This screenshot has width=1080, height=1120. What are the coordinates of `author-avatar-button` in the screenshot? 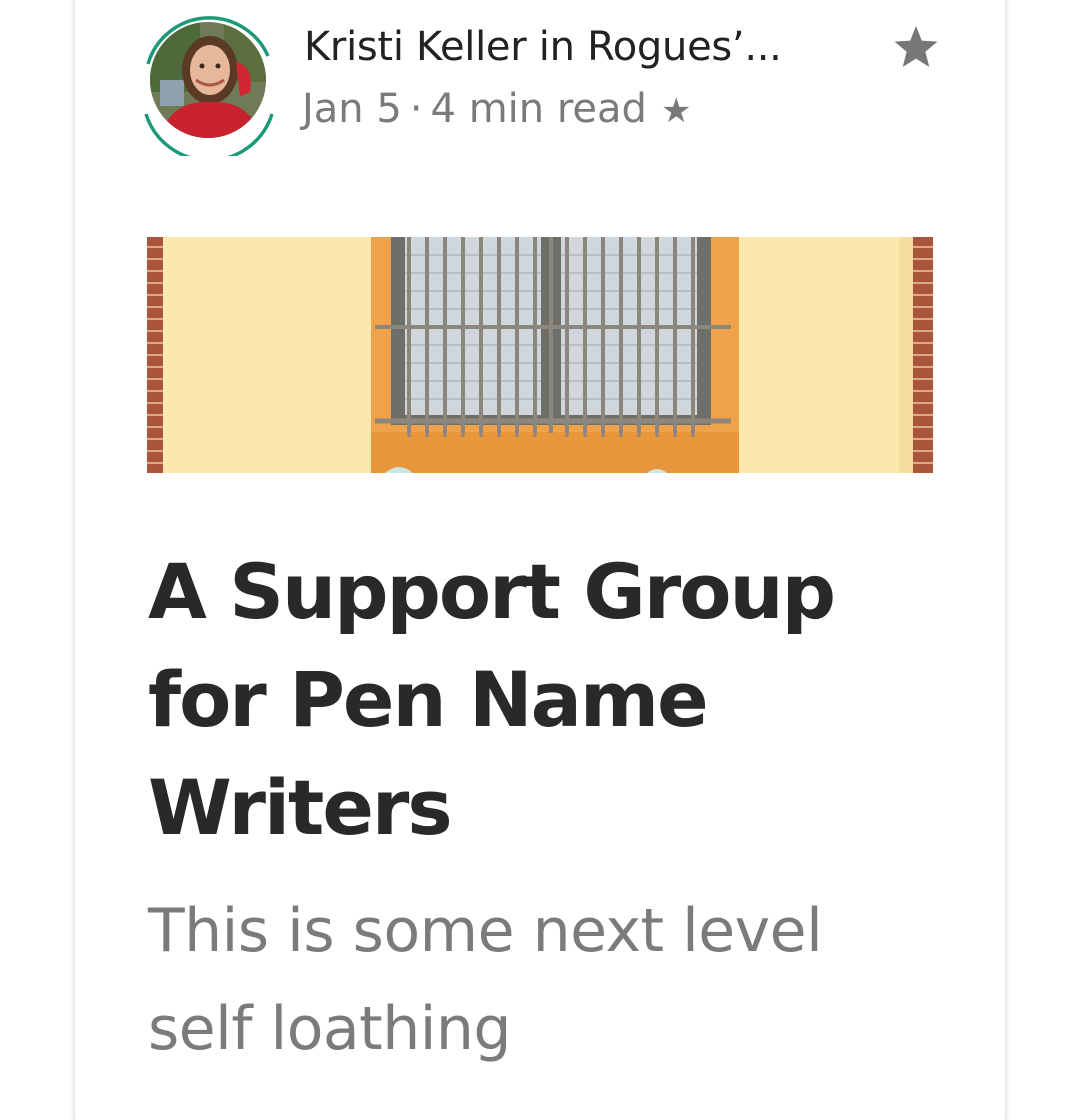 It's located at (208, 81).